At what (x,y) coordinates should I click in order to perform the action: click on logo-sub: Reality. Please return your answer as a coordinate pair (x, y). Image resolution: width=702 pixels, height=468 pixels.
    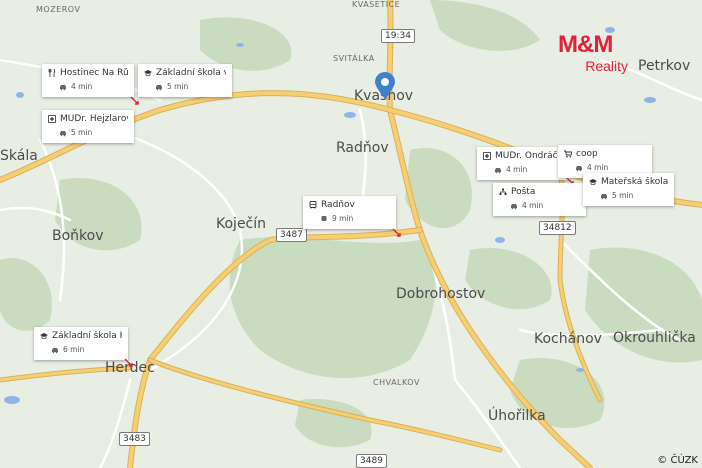
    Looking at the image, I should click on (606, 66).